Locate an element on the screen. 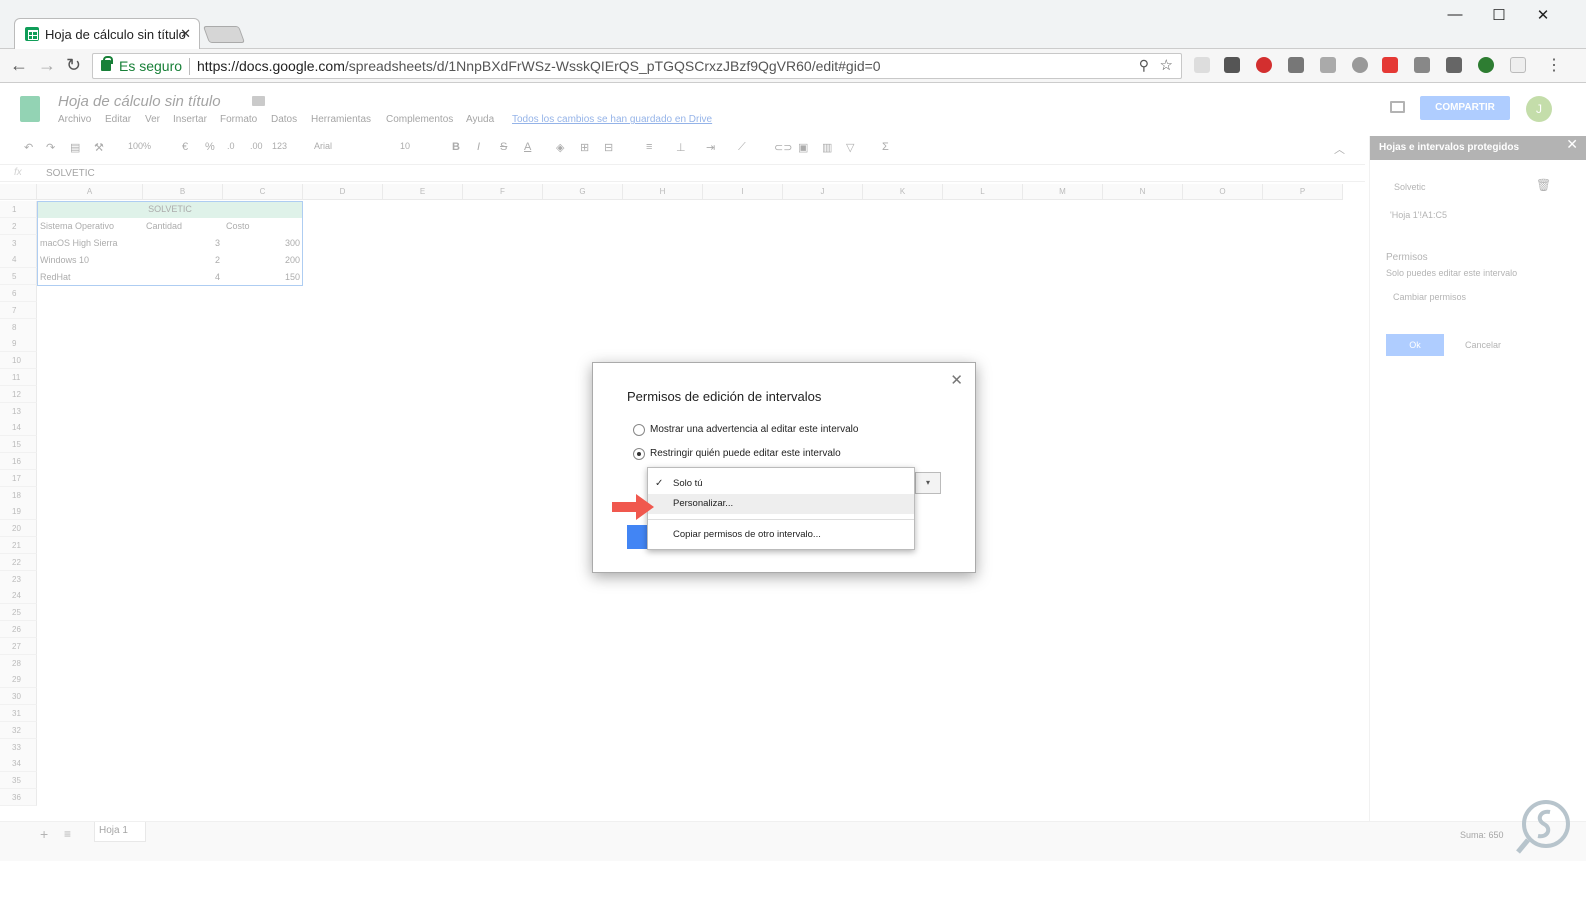 Image resolution: width=1586 pixels, height=904 pixels. sheet-tab: Hoja 1 is located at coordinates (120, 832).